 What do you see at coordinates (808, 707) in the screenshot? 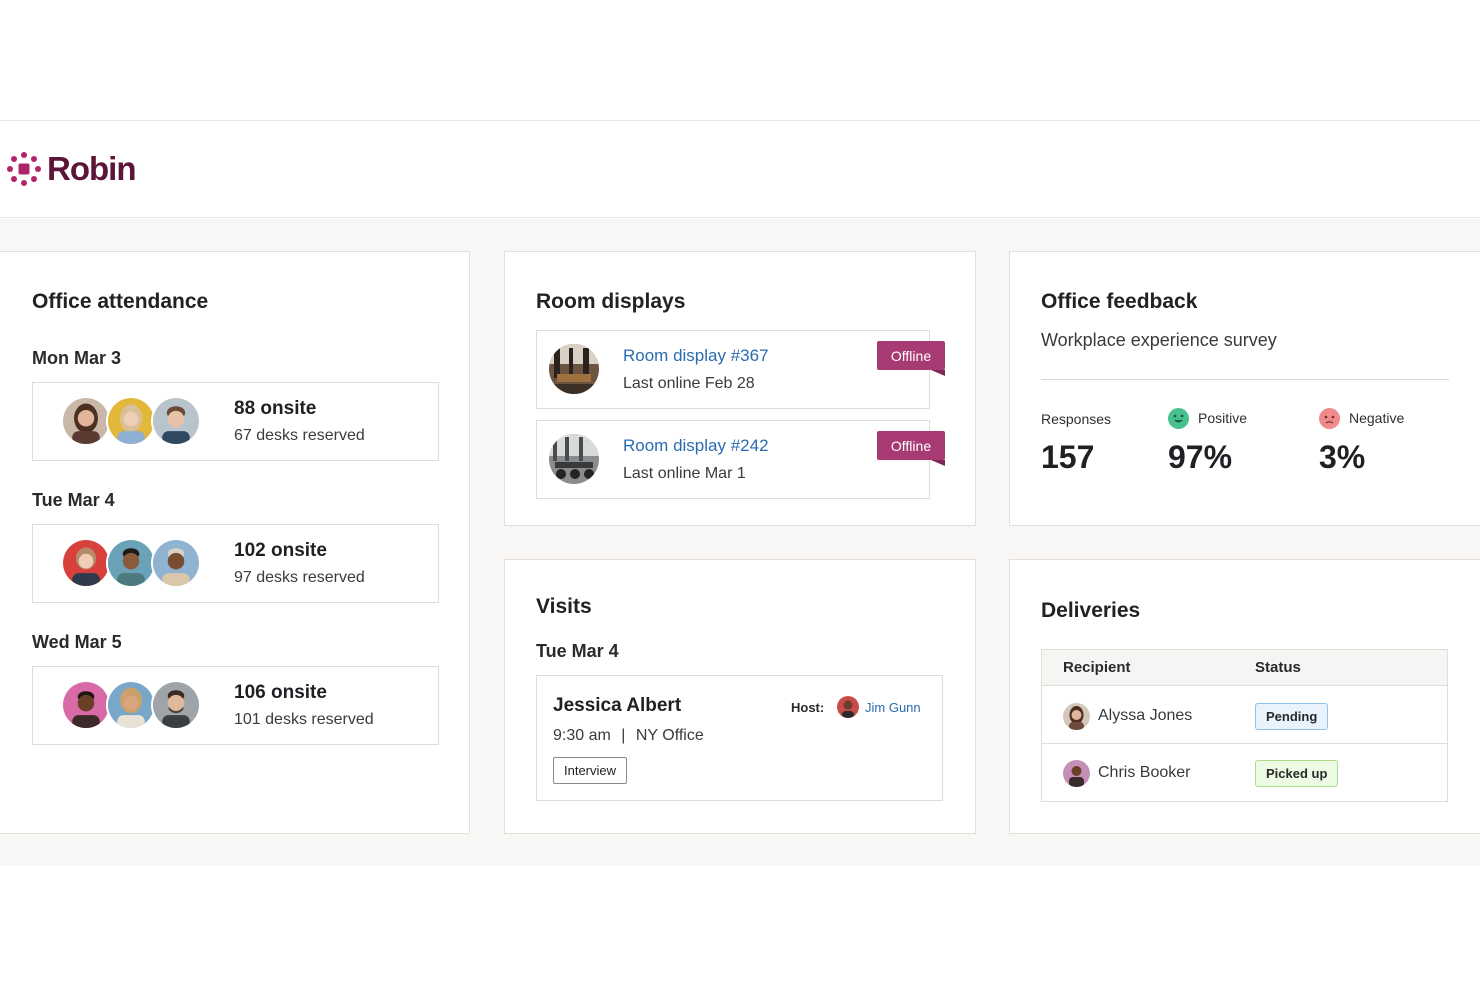
I see `host-label: Host:` at bounding box center [808, 707].